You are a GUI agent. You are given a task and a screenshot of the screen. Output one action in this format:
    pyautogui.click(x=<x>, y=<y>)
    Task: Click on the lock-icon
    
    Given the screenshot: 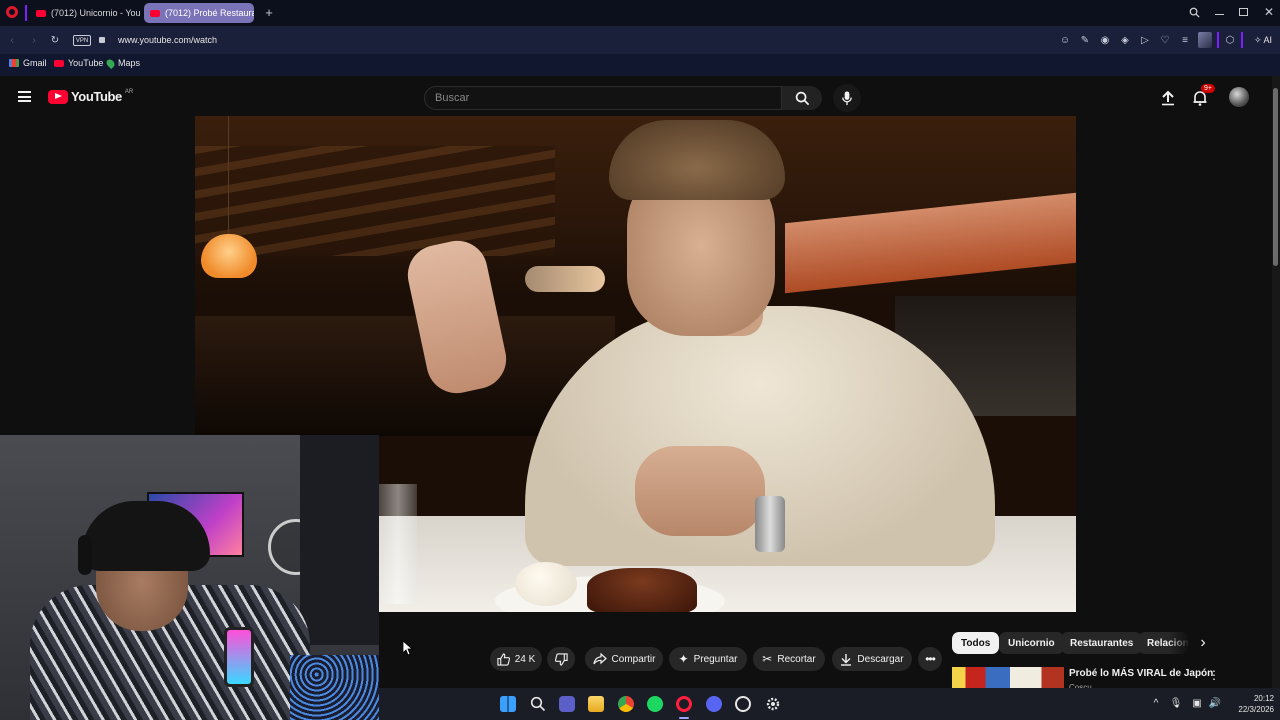 What is the action you would take?
    pyautogui.click(x=102, y=40)
    